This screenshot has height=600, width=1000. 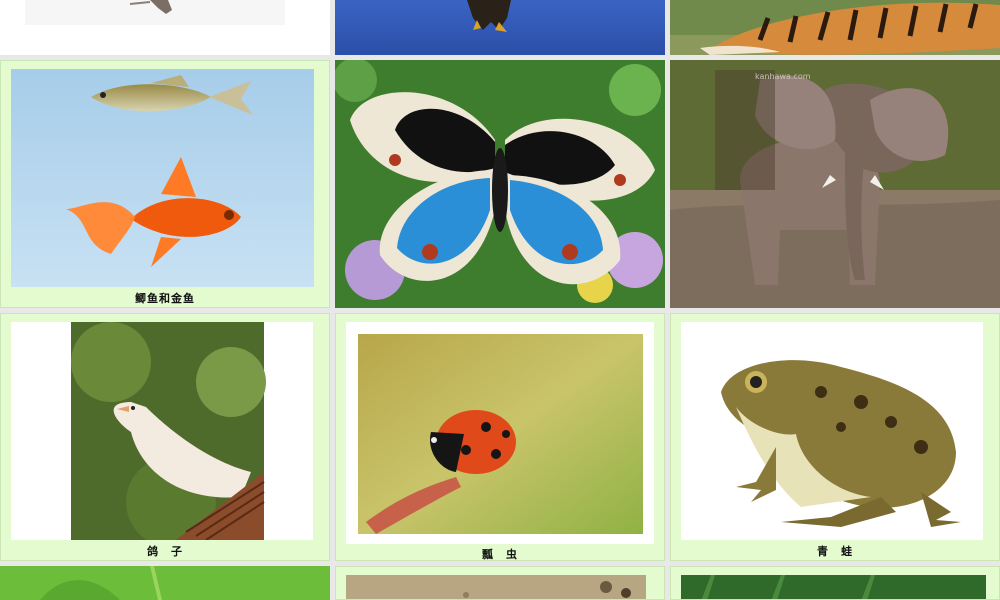 I want to click on ladybug-photo, so click(x=500, y=434).